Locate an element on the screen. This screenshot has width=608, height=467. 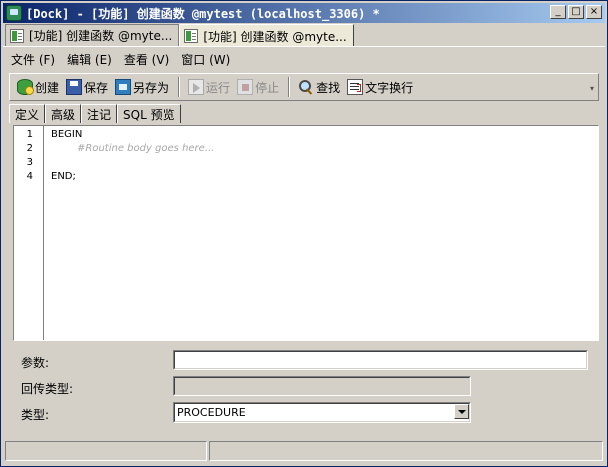
menu-bar: 文件 (F) 编辑 (E) 查看 (V) 窗口 (W) is located at coordinates (120, 59).